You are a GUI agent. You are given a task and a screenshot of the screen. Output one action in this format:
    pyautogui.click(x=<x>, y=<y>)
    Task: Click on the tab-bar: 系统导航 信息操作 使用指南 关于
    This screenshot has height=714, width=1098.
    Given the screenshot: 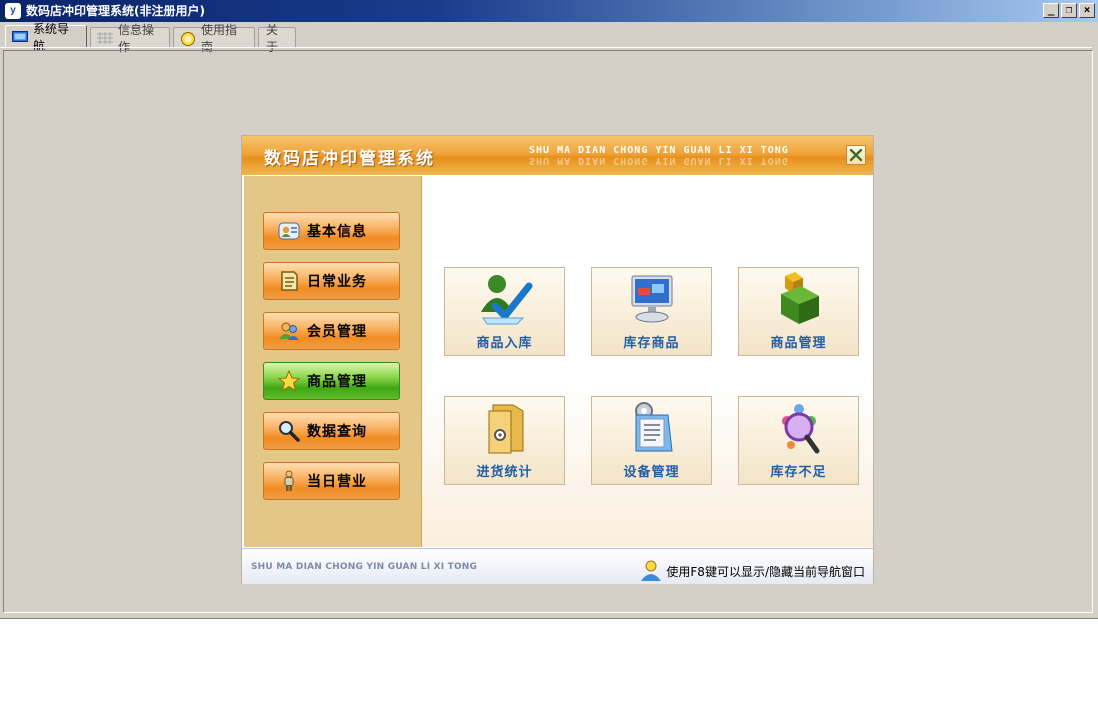 What is the action you would take?
    pyautogui.click(x=549, y=38)
    